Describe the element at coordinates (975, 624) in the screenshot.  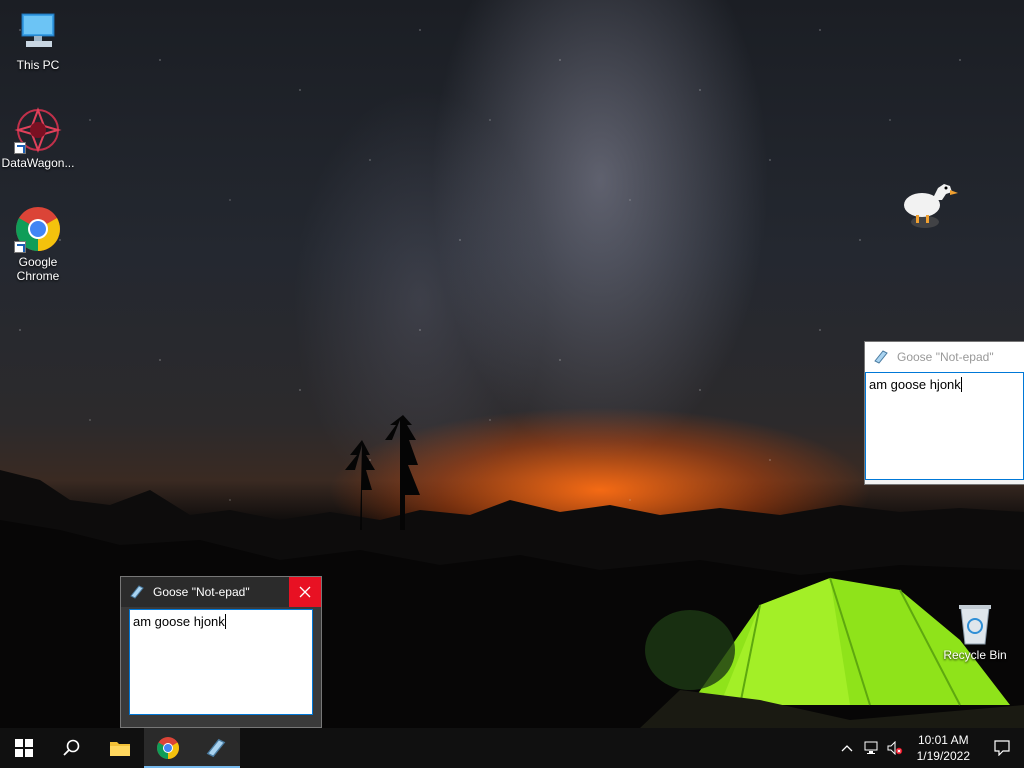
I see `recycle-bin-icon` at that location.